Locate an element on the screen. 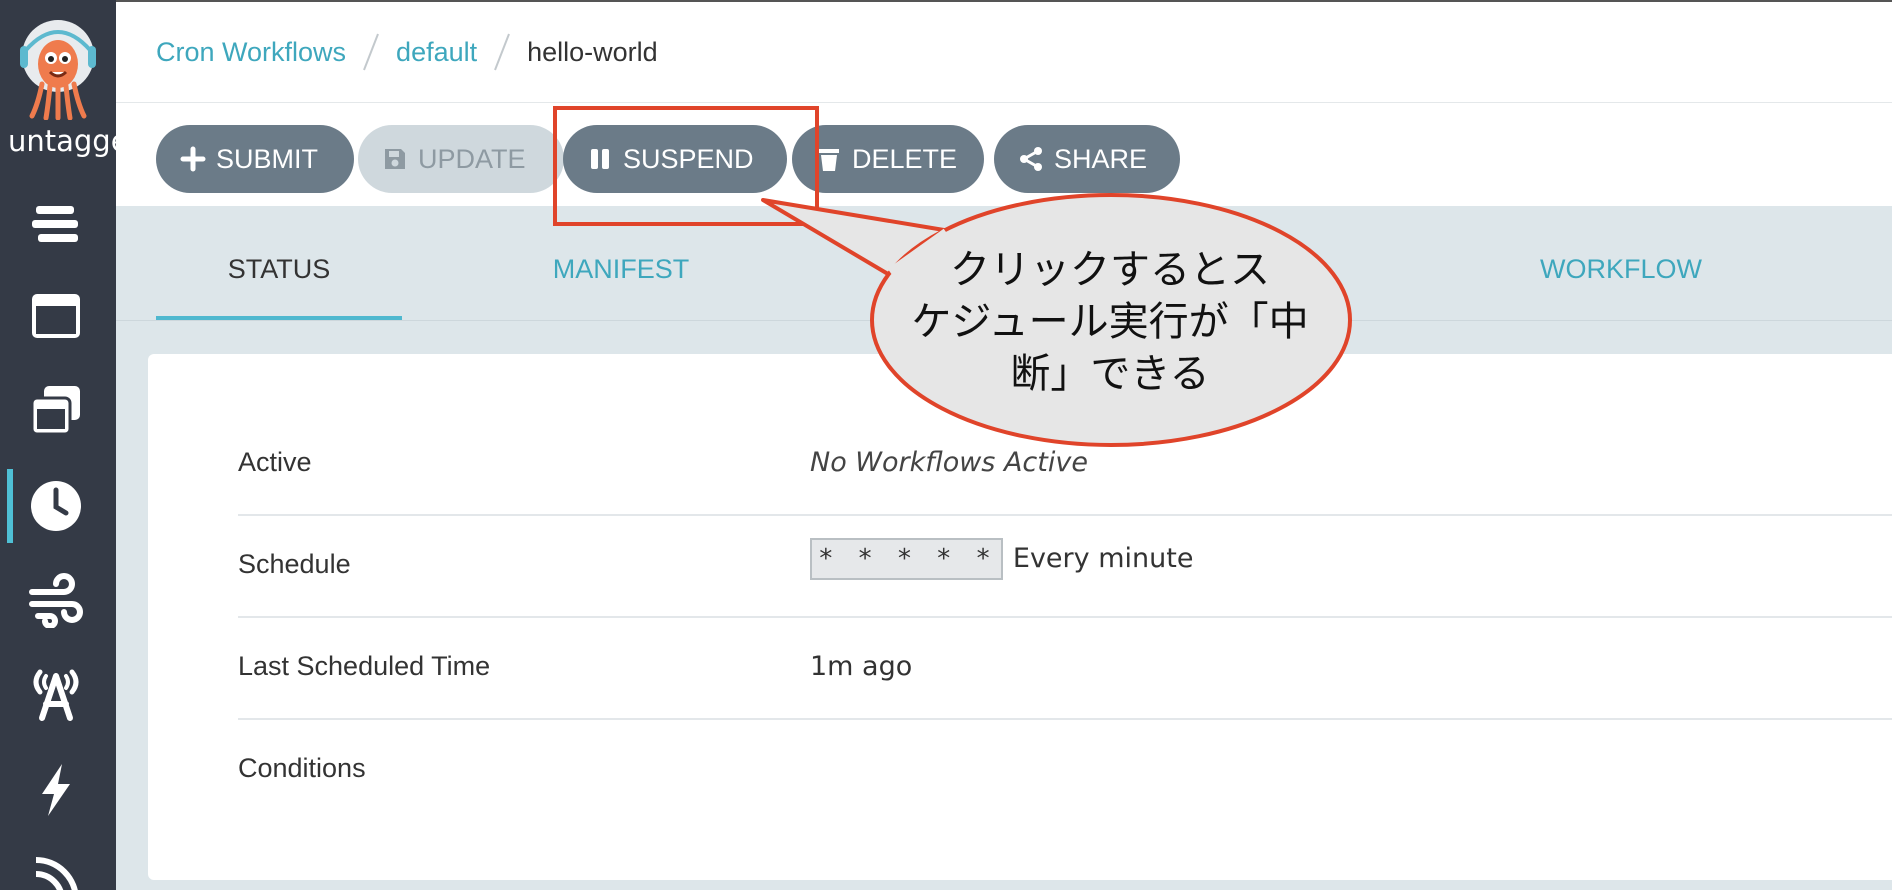 This screenshot has height=890, width=1892. submit-button: SUBMIT is located at coordinates (255, 159).